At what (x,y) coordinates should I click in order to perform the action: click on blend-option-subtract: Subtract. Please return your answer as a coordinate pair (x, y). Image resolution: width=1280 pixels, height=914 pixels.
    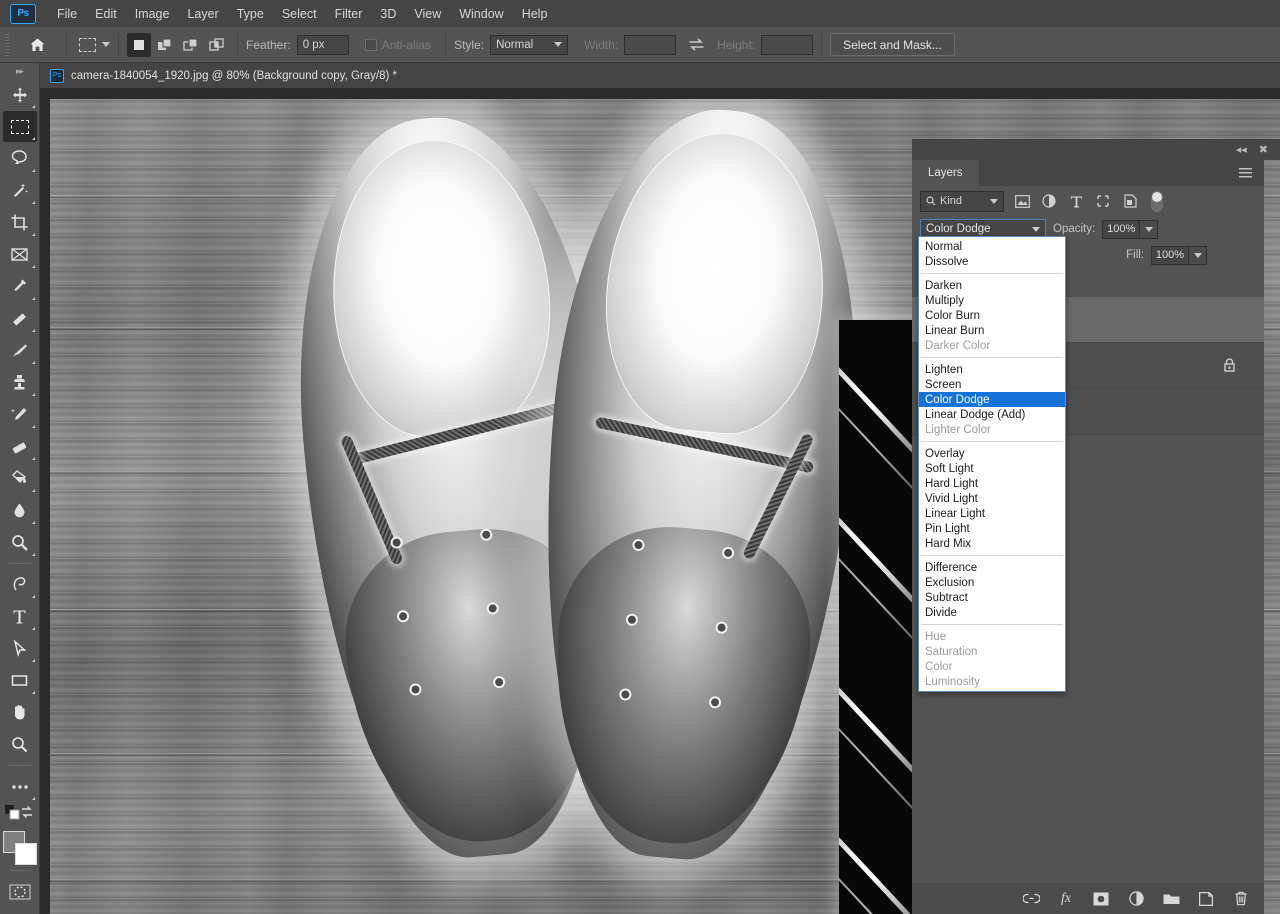
    Looking at the image, I should click on (992, 597).